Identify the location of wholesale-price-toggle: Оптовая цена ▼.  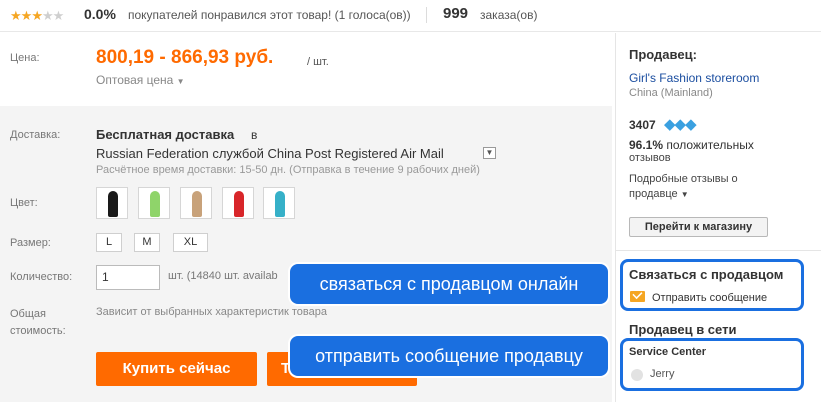
(140, 80).